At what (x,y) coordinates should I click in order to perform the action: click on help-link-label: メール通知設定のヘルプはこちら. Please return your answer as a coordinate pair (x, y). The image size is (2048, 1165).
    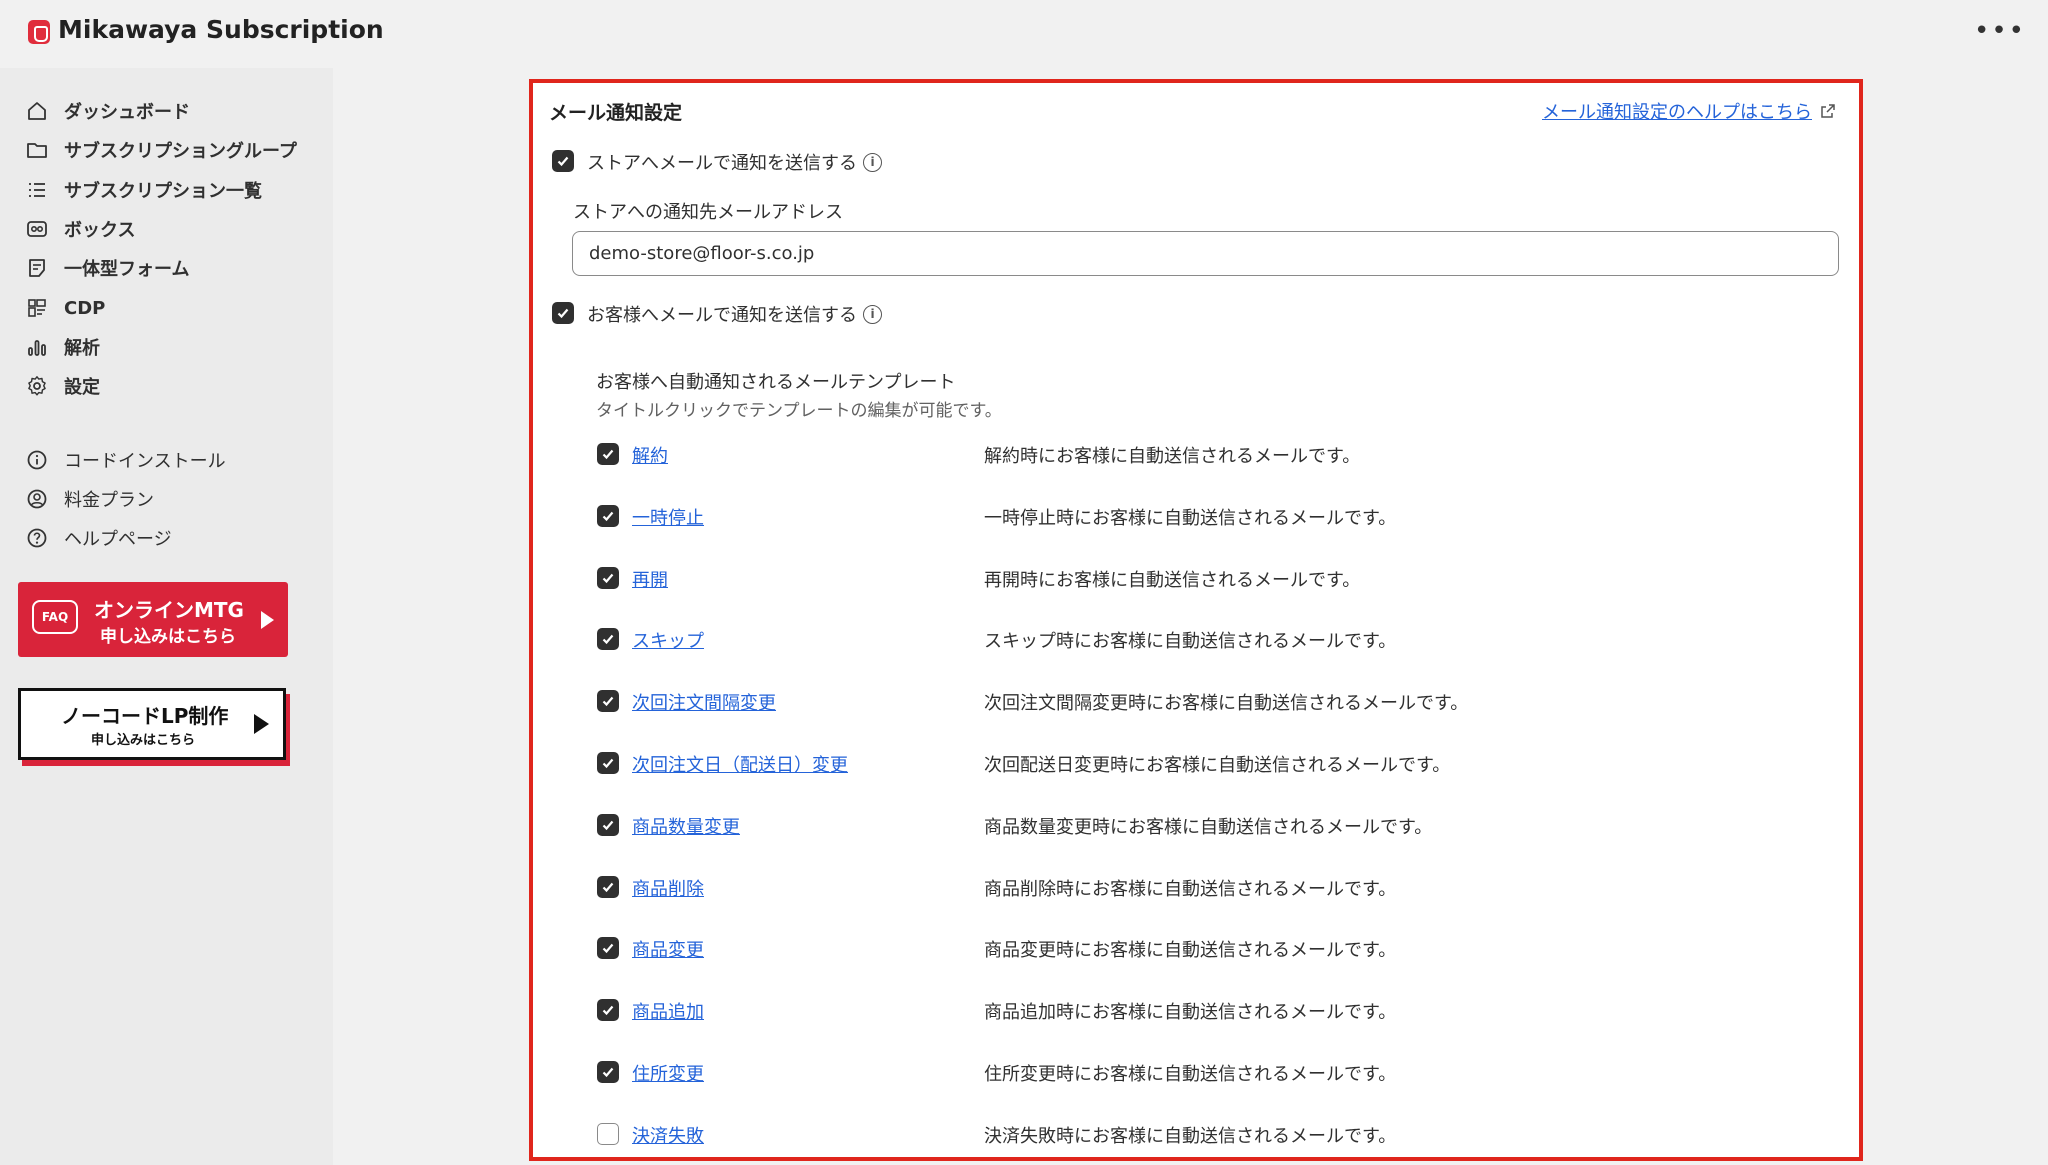
    Looking at the image, I should click on (1677, 112).